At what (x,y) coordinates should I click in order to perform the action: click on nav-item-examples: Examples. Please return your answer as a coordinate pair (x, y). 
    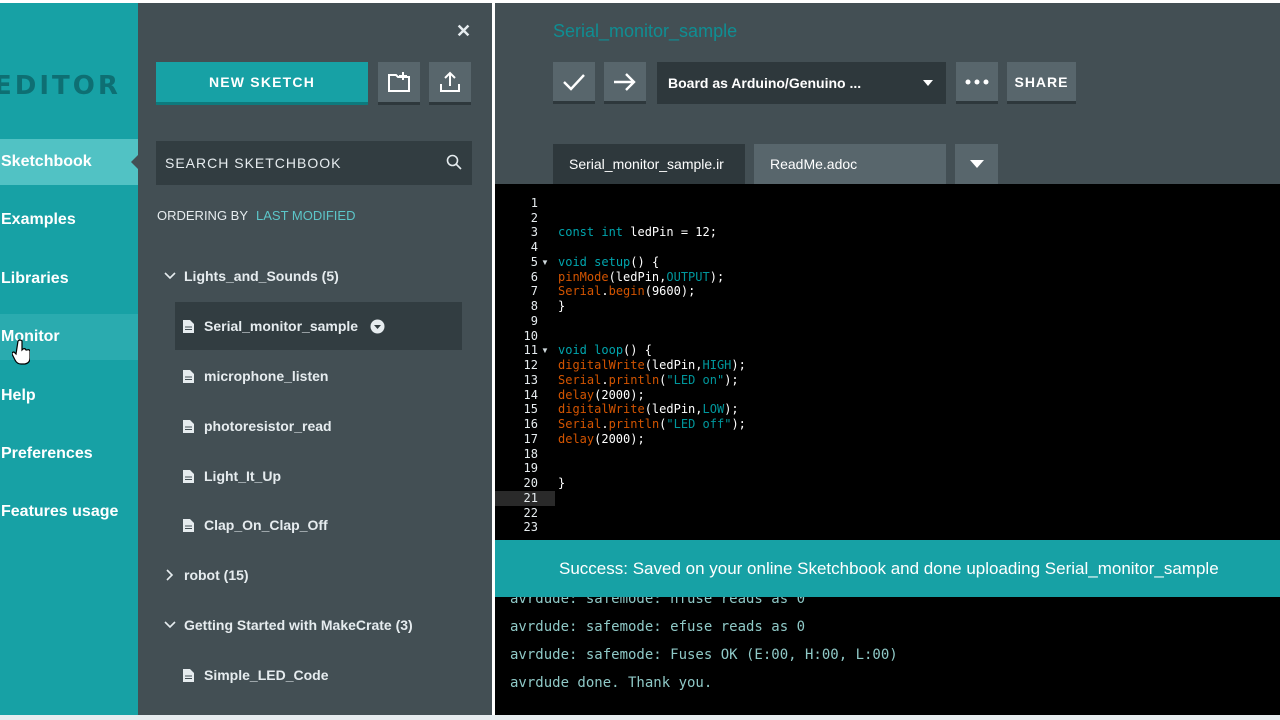
    Looking at the image, I should click on (69, 220).